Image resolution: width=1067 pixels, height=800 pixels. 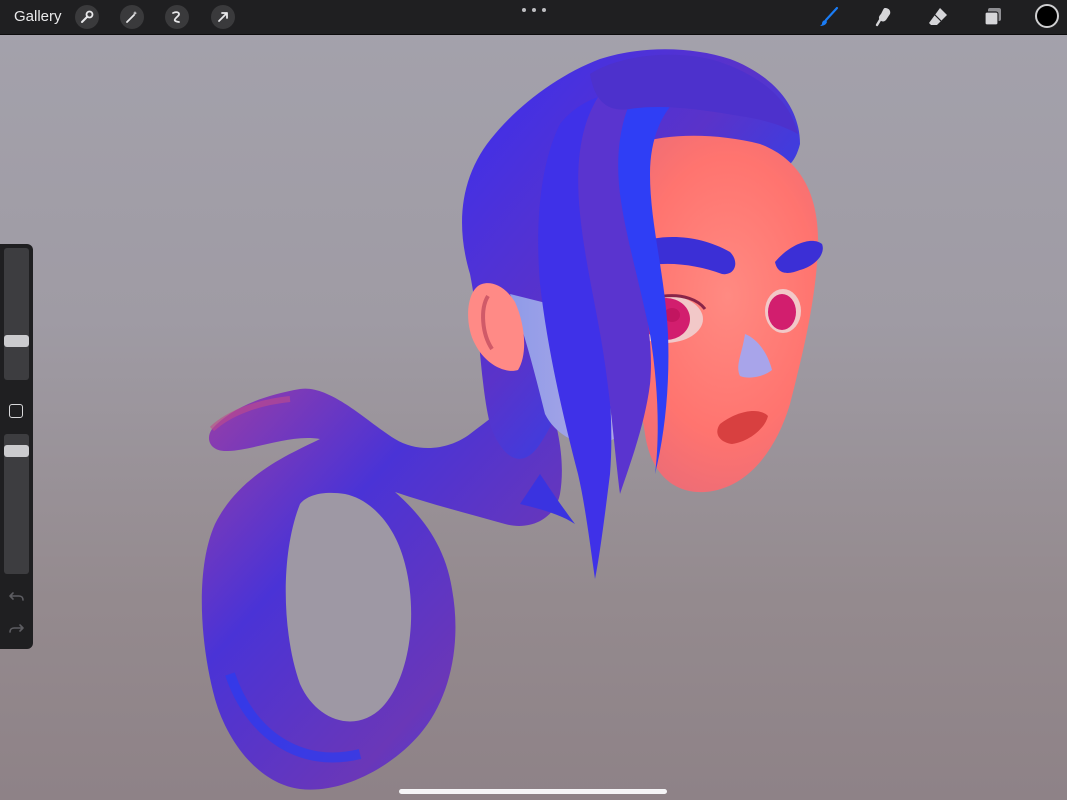 What do you see at coordinates (16, 411) in the screenshot?
I see `modify-button` at bounding box center [16, 411].